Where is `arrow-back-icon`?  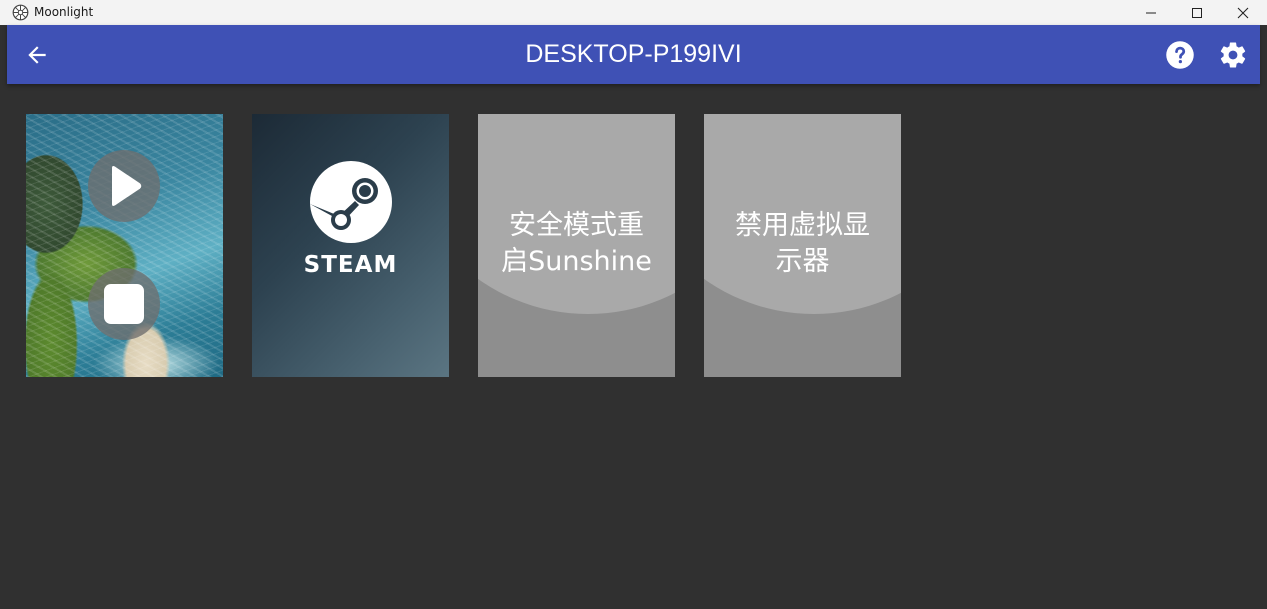 arrow-back-icon is located at coordinates (37, 55).